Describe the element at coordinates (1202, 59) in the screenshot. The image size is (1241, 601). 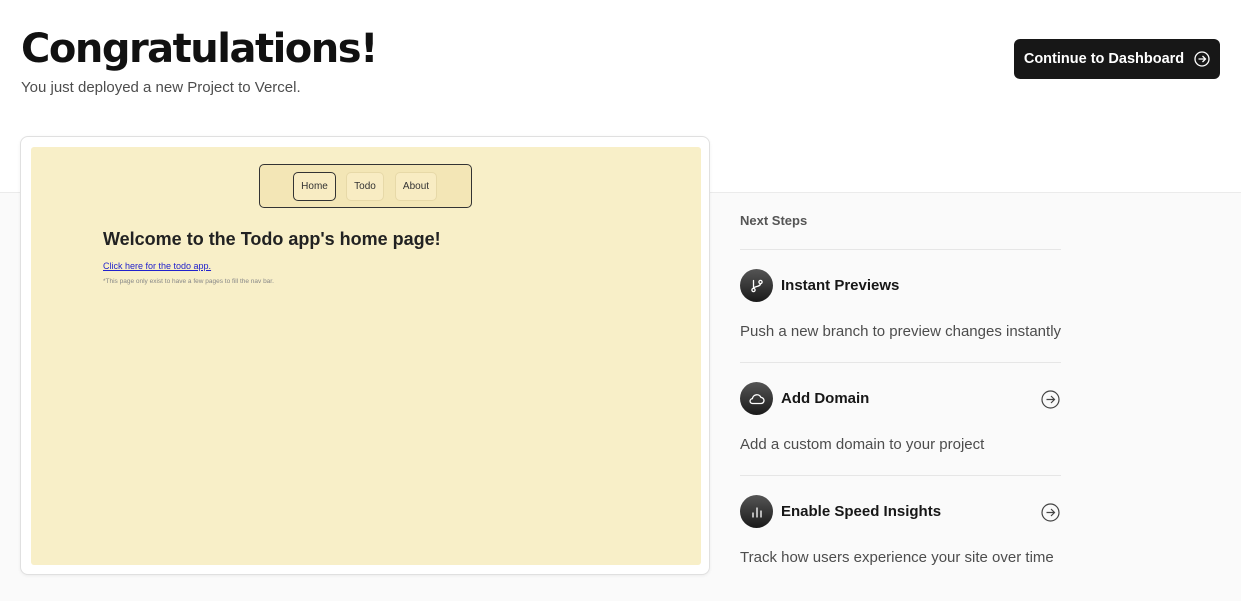
I see `arrow-circle-right-icon` at that location.